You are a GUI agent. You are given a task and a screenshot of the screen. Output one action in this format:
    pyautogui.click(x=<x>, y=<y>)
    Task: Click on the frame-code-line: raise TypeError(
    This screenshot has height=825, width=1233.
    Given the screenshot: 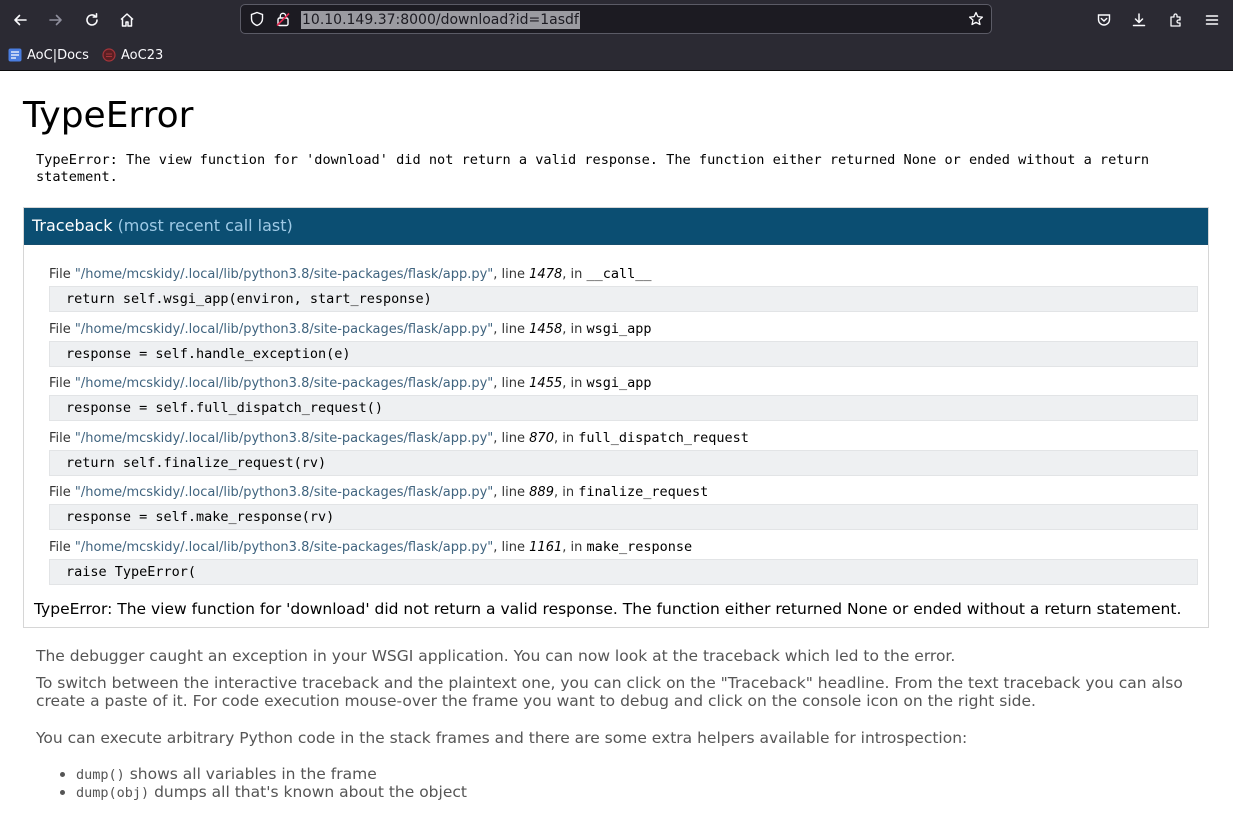 What is the action you would take?
    pyautogui.click(x=623, y=571)
    